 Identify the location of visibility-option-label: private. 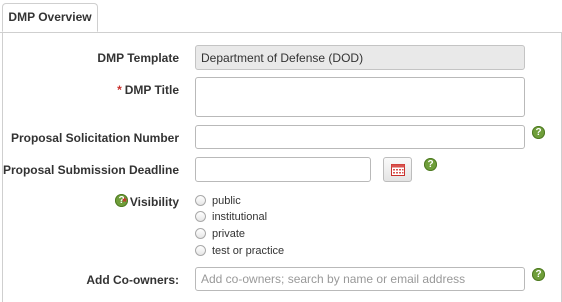
(229, 234).